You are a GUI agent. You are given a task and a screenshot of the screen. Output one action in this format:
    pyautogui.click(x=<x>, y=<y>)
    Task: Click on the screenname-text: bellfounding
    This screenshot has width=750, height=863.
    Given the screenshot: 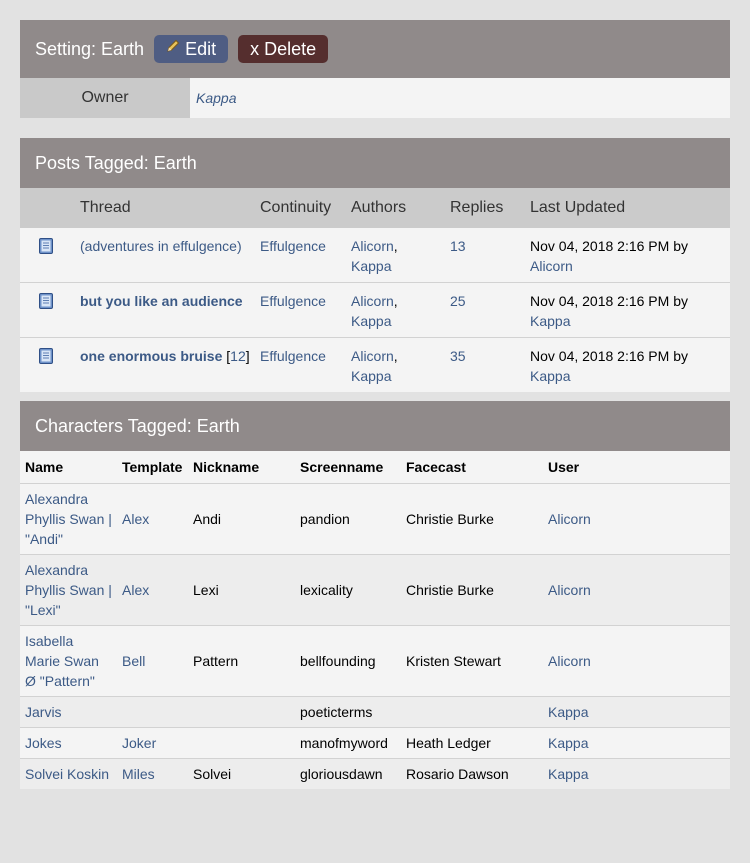 What is the action you would take?
    pyautogui.click(x=338, y=660)
    